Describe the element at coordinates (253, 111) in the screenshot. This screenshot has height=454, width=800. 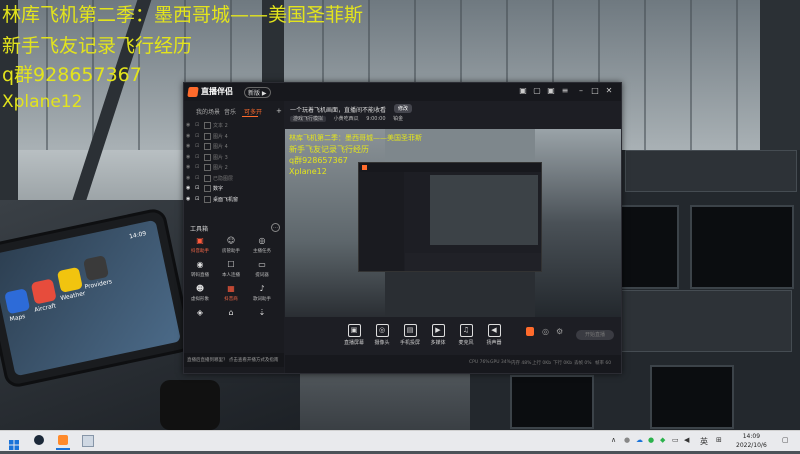
I see `tab-multi: 可多开` at that location.